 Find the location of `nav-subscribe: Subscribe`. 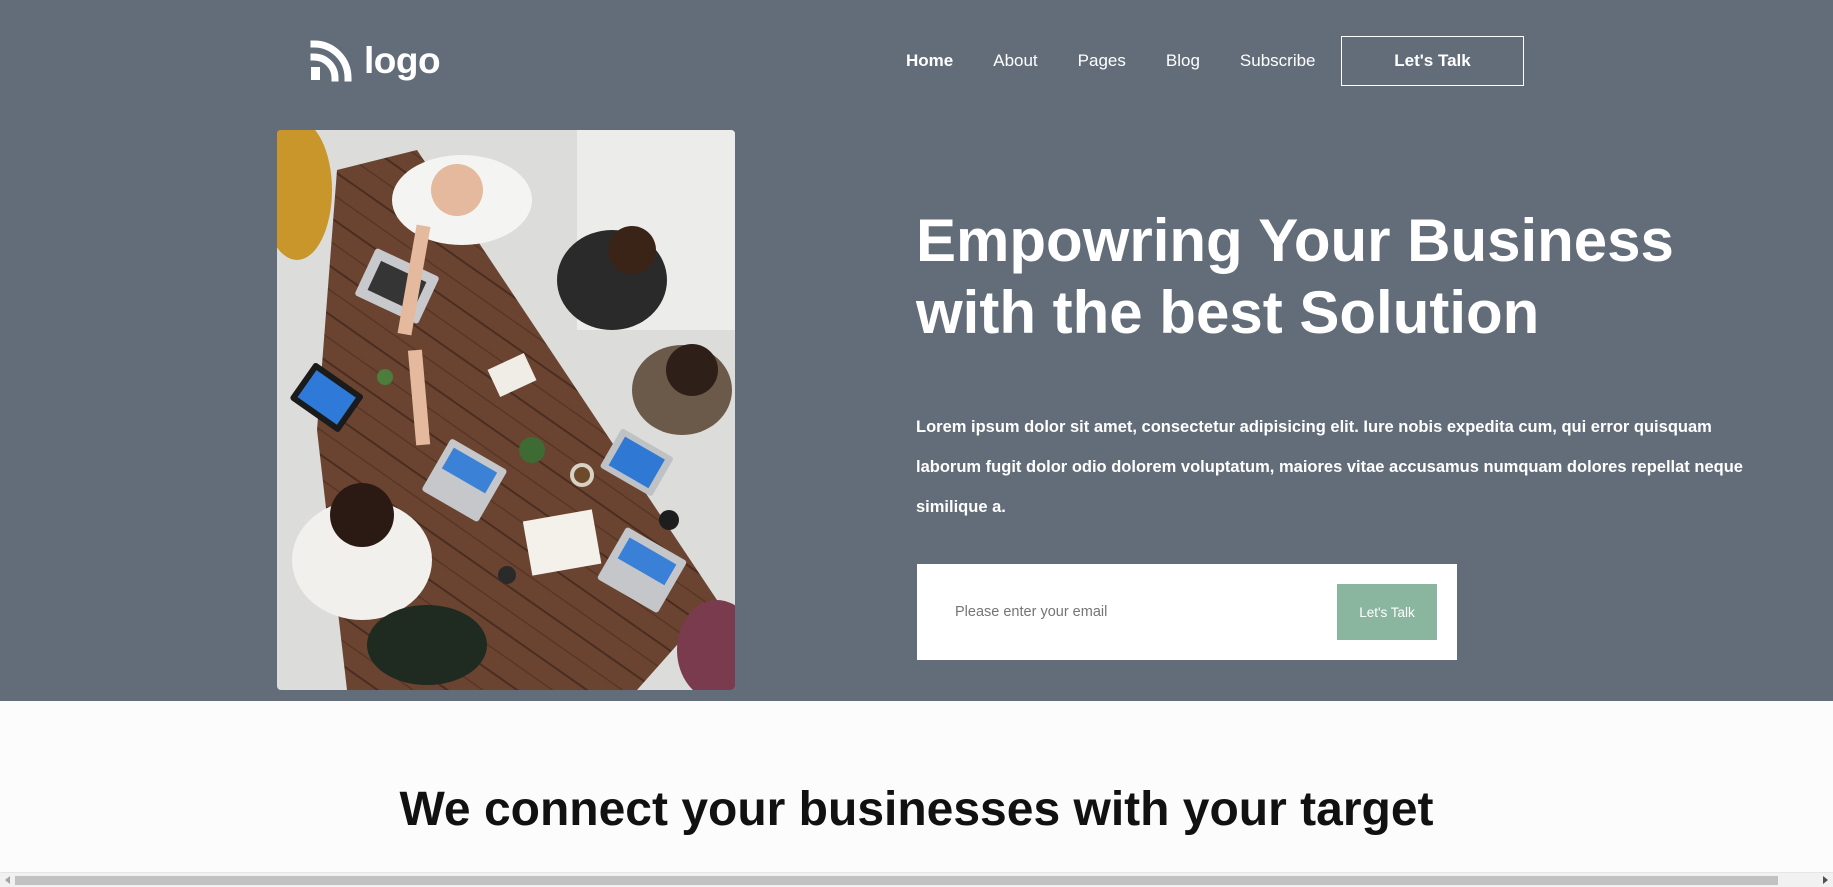

nav-subscribe: Subscribe is located at coordinates (1278, 61).